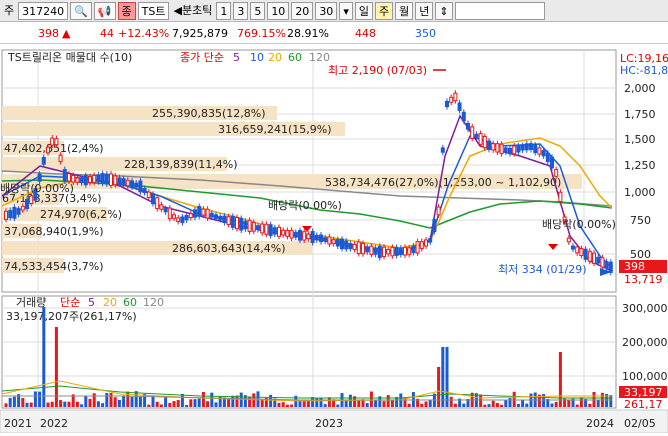 The image size is (668, 436). Describe the element at coordinates (499, 10) in the screenshot. I see `extra-input` at that location.